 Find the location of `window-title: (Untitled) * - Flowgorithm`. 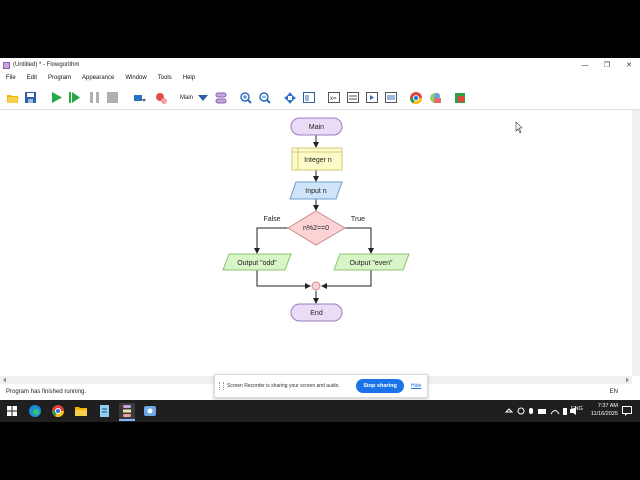

window-title: (Untitled) * - Flowgorithm is located at coordinates (46, 65).